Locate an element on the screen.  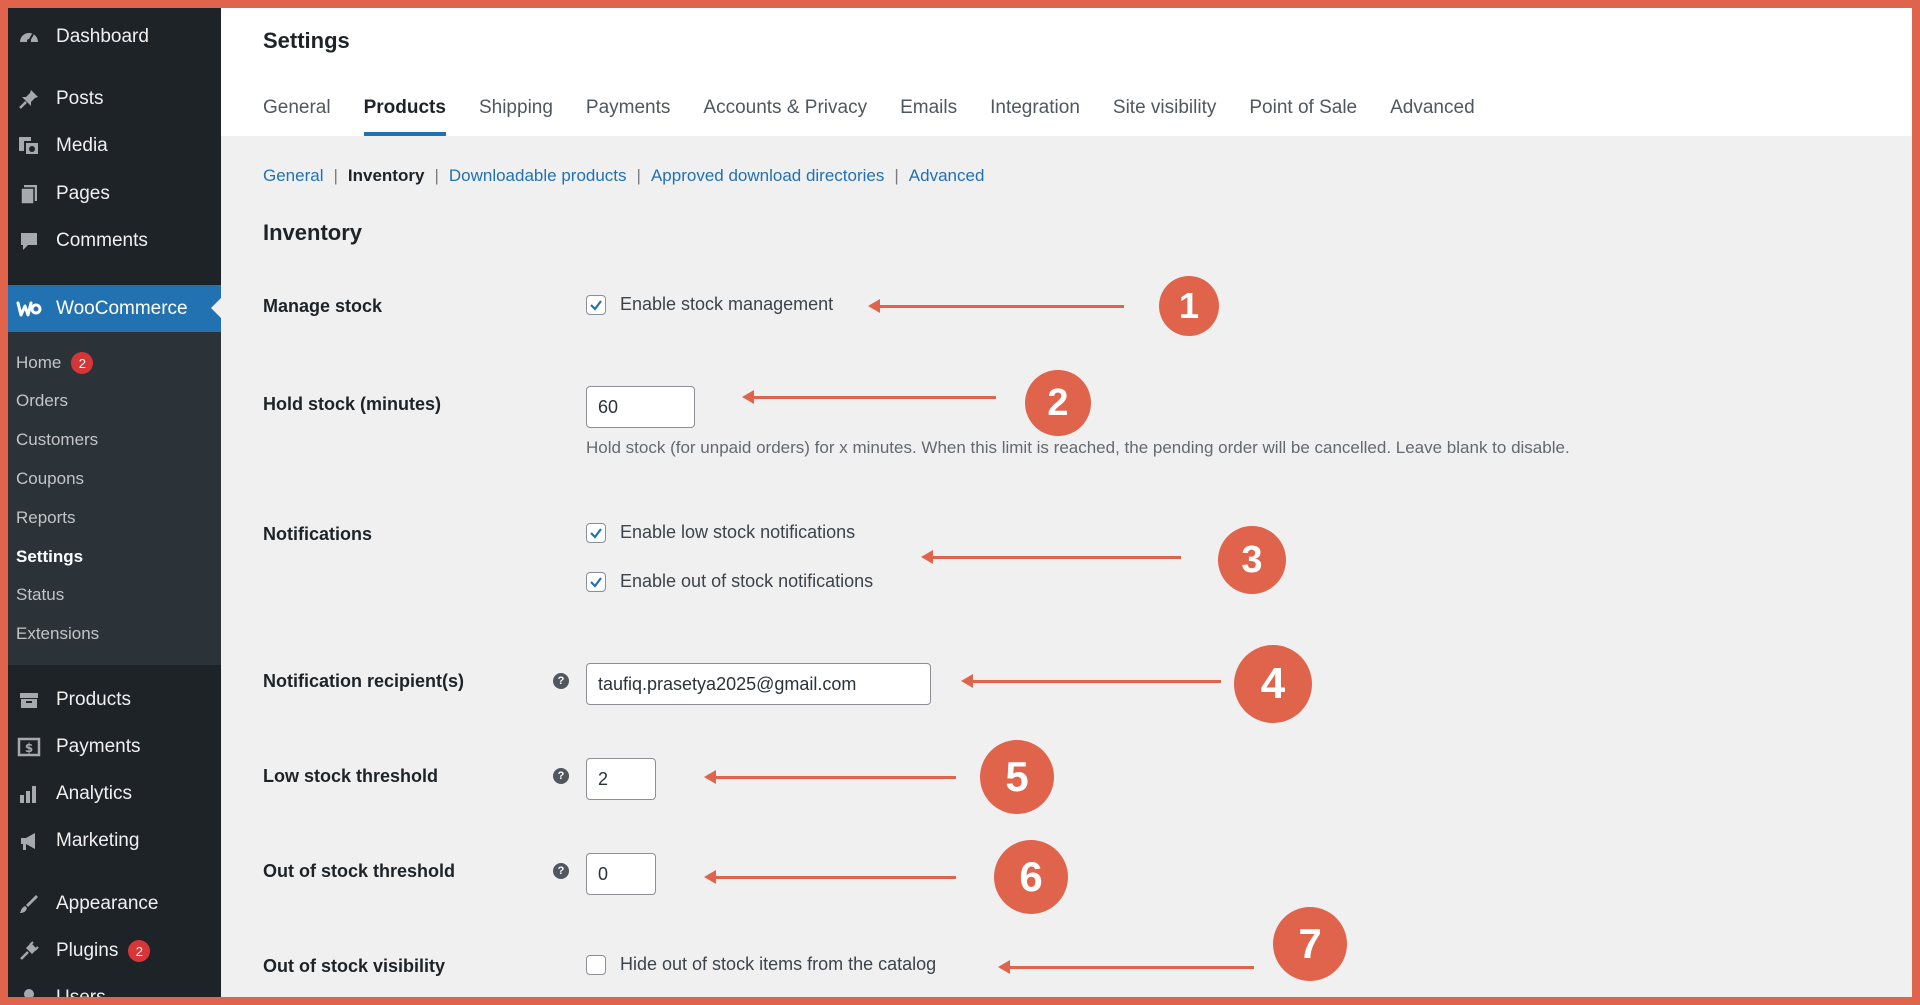
out-stock-notification-checkbox is located at coordinates (596, 581).